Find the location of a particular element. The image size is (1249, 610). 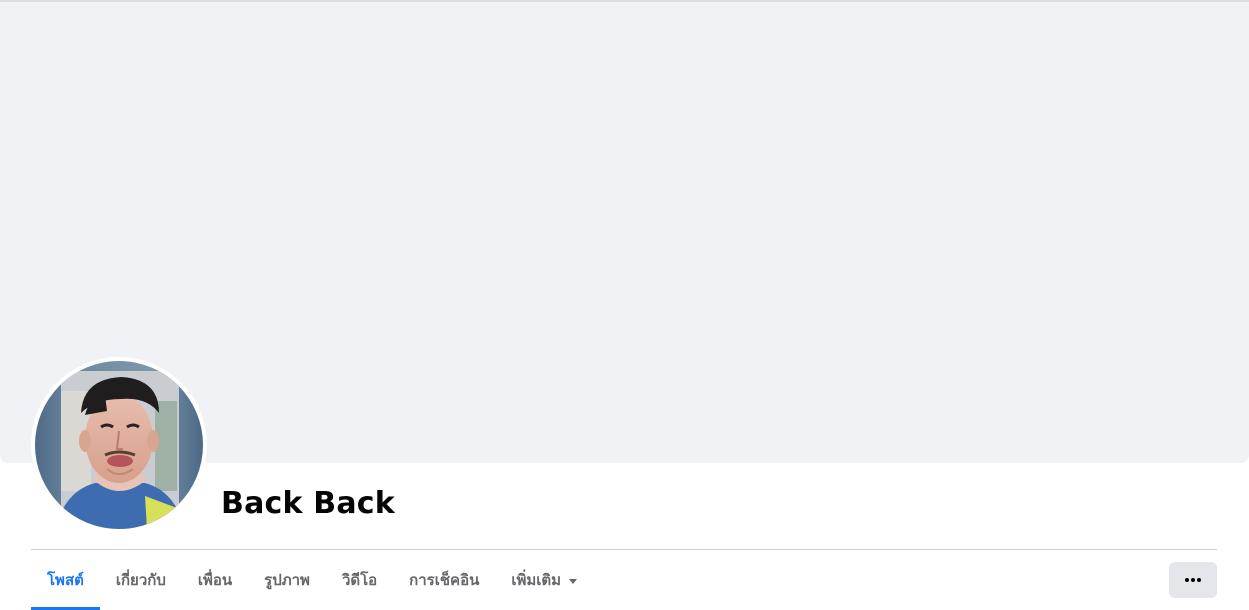

profile-picture-frame is located at coordinates (119, 445).